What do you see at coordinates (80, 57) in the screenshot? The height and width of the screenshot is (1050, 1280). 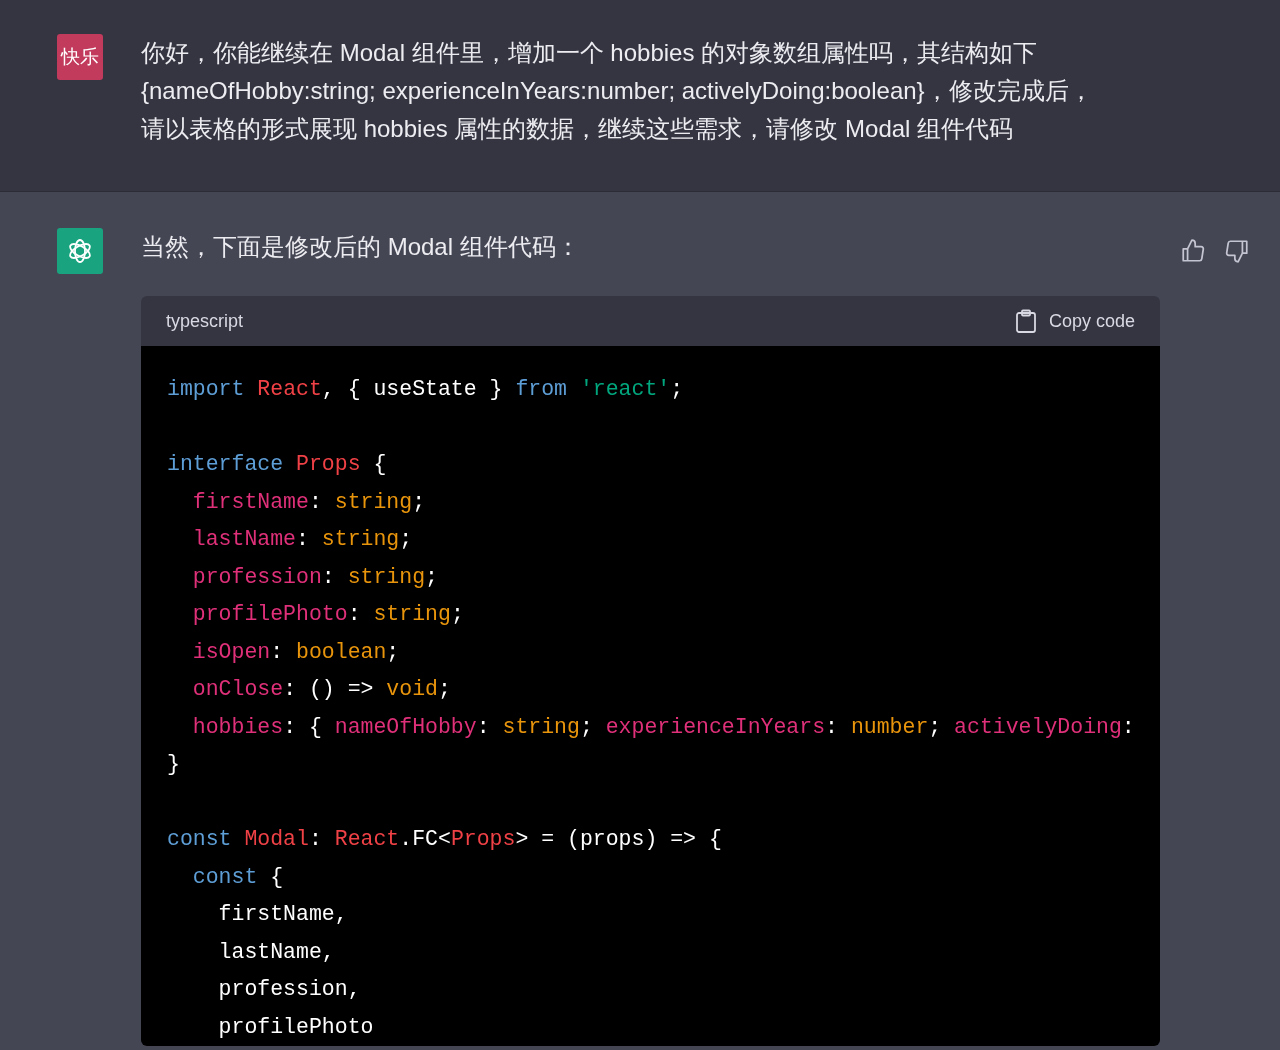 I see `user-avatar: 快乐` at bounding box center [80, 57].